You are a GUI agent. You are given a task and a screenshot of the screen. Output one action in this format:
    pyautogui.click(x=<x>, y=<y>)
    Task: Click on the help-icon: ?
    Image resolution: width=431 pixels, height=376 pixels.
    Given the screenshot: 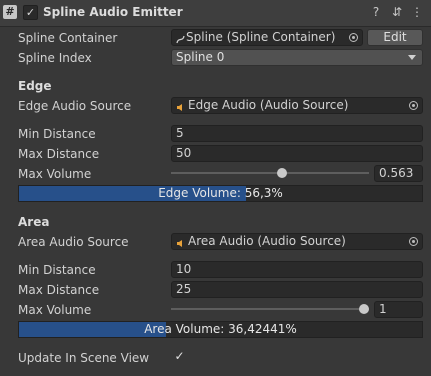 What is the action you would take?
    pyautogui.click(x=376, y=12)
    